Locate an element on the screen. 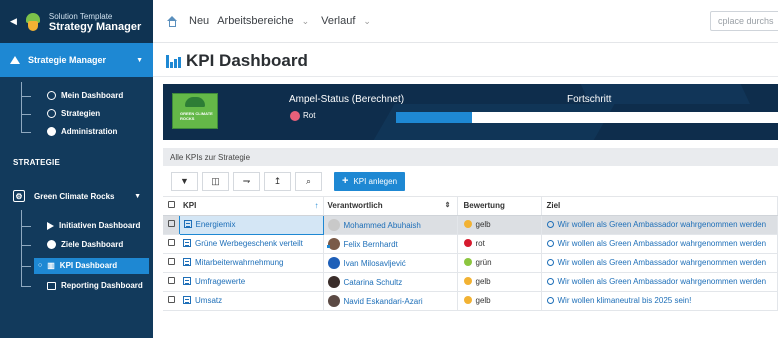  nav-arbeitsbereiche: Arbeitsbereiche is located at coordinates (255, 21).